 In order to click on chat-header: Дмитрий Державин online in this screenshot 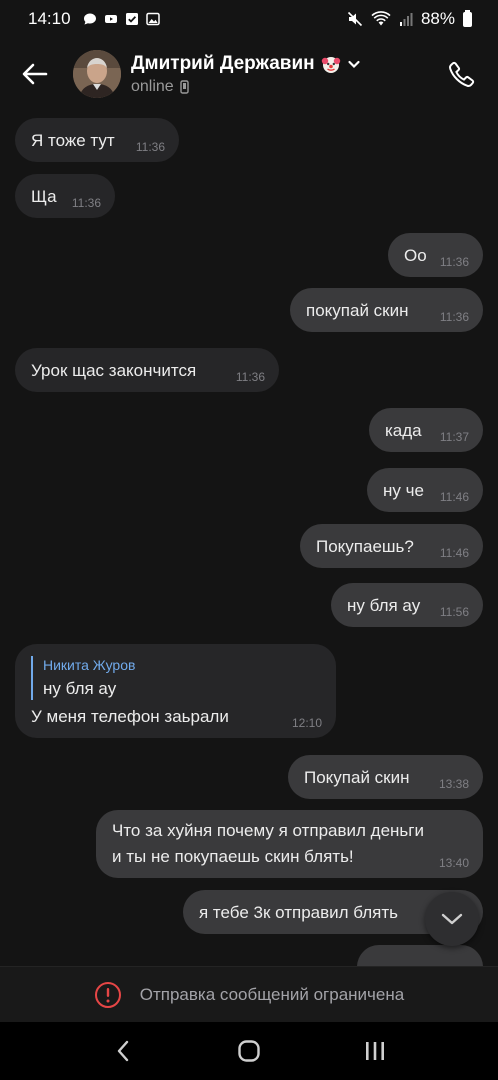, I will do `click(249, 74)`.